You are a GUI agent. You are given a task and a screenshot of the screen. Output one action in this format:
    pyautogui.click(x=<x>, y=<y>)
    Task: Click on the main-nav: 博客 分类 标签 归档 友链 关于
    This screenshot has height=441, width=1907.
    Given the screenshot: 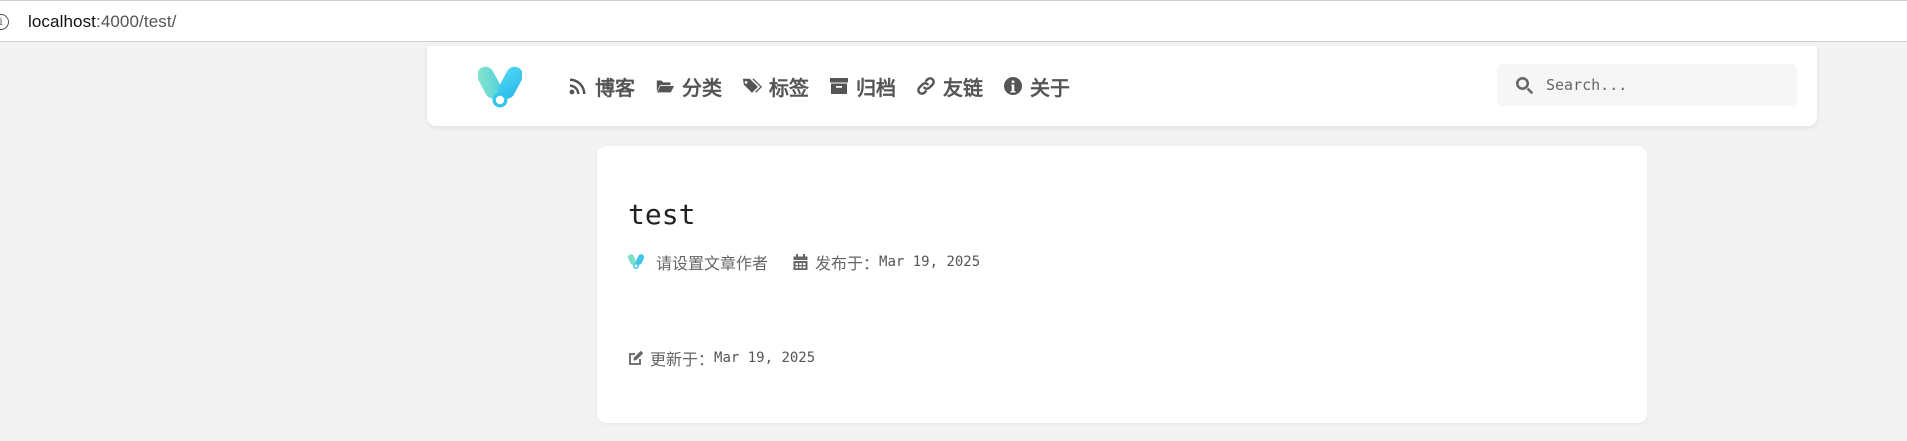 What is the action you would take?
    pyautogui.click(x=829, y=86)
    